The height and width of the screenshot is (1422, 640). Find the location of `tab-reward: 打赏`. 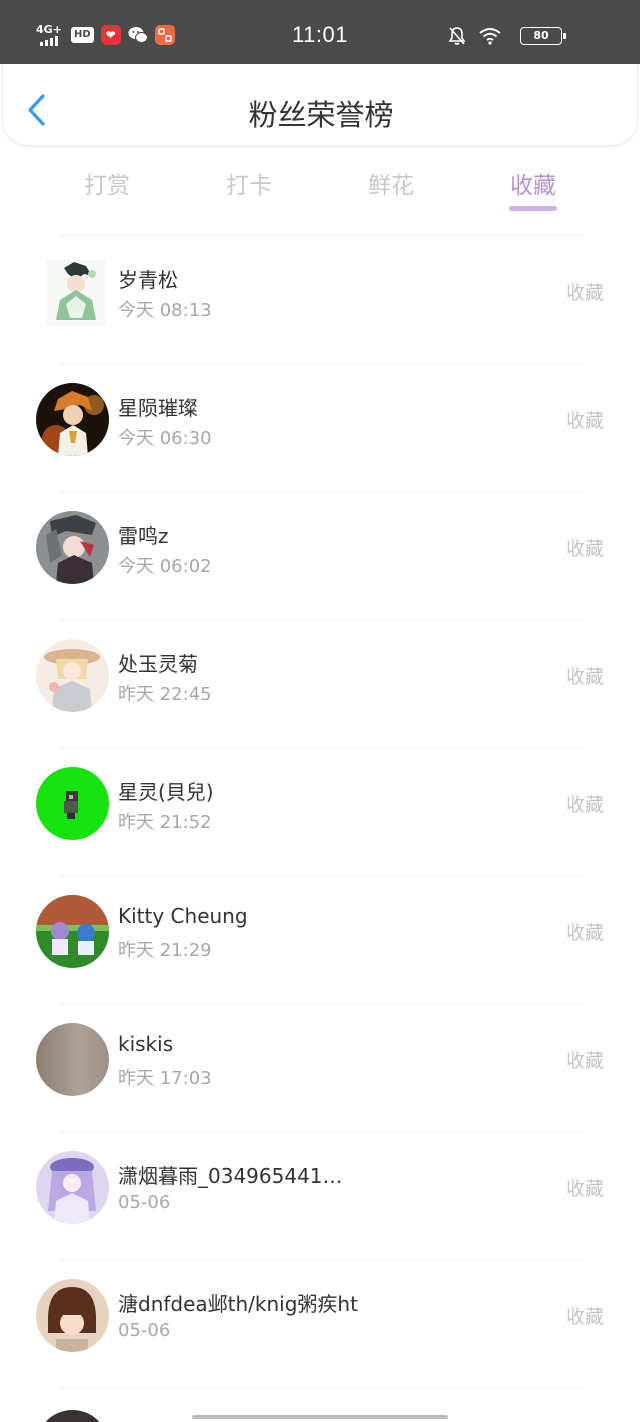

tab-reward: 打赏 is located at coordinates (107, 197).